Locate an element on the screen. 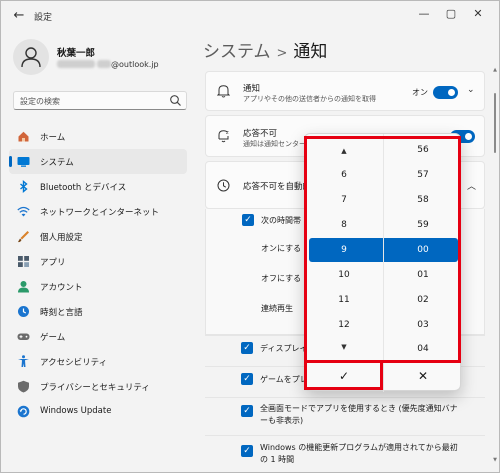  minute-option: 04 is located at coordinates (423, 349).